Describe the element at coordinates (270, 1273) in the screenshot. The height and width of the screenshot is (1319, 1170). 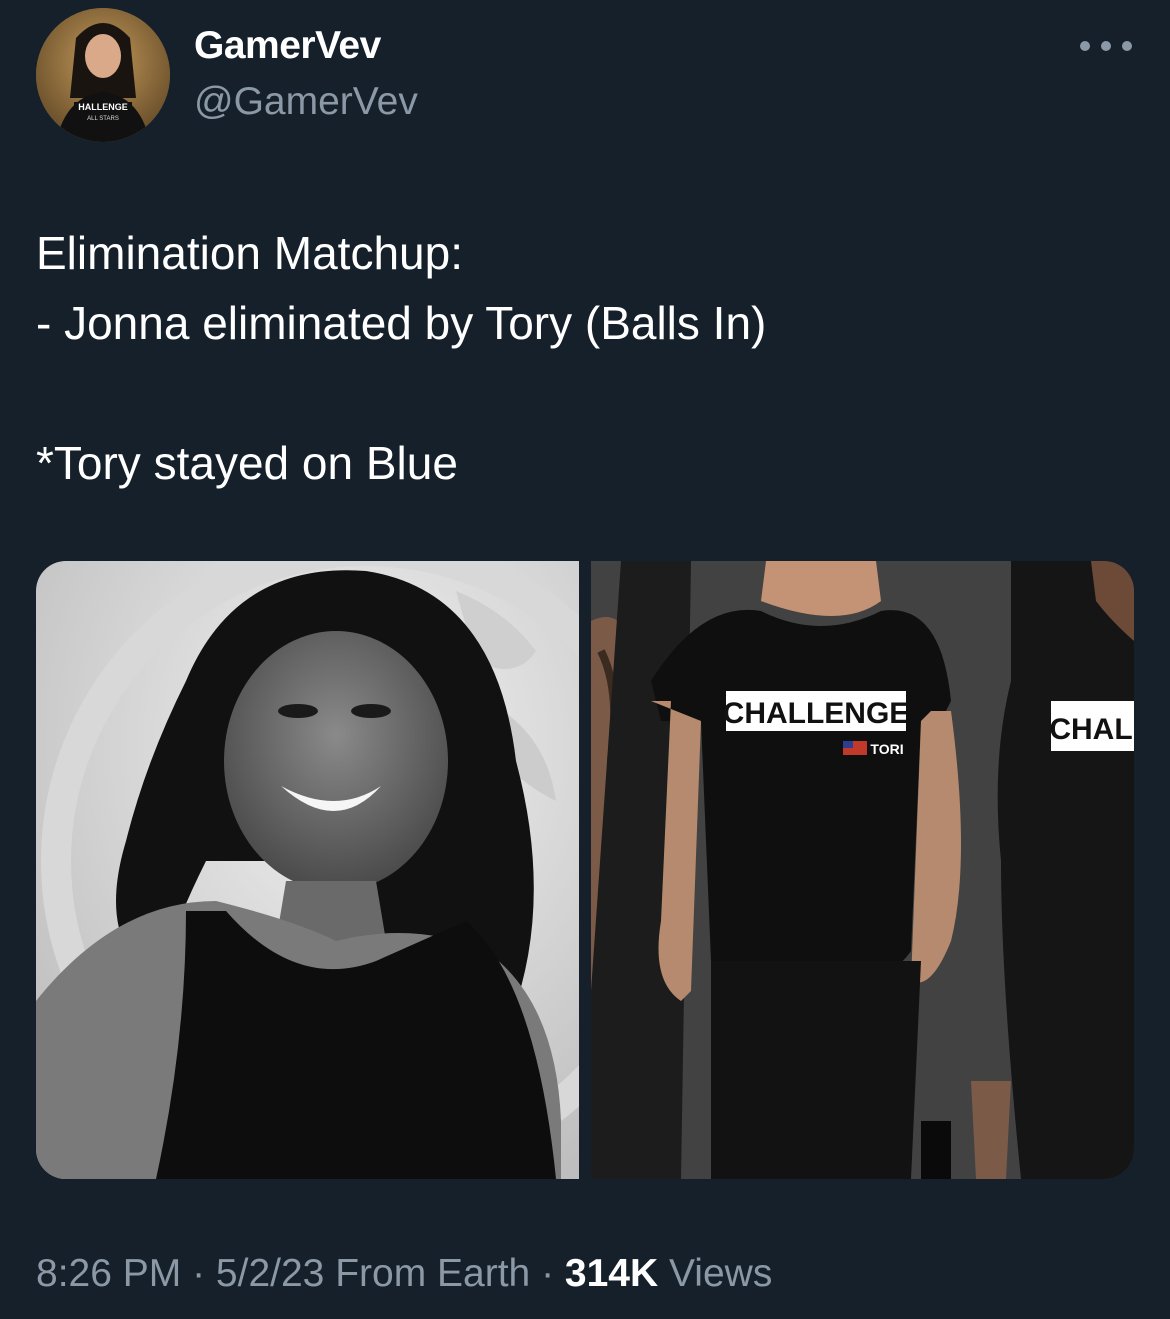
I see `tweet-date: 5/2/23` at that location.